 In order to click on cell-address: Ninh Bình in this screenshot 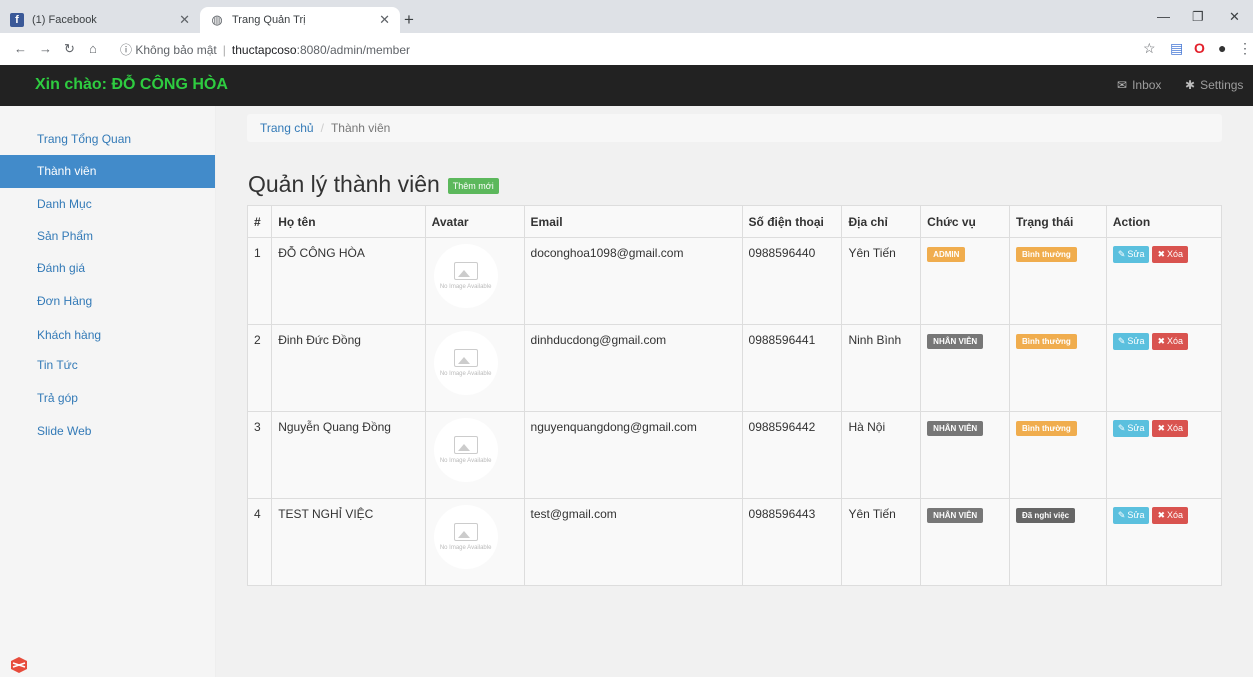, I will do `click(881, 368)`.